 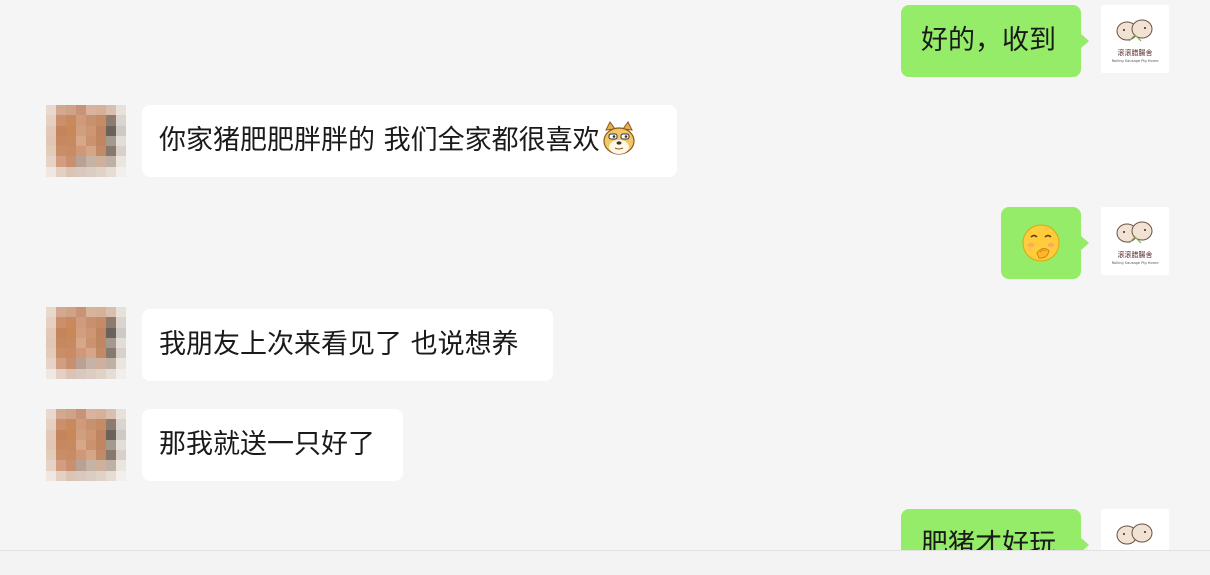 What do you see at coordinates (1134, 534) in the screenshot?
I see `two-piglets-logo` at bounding box center [1134, 534].